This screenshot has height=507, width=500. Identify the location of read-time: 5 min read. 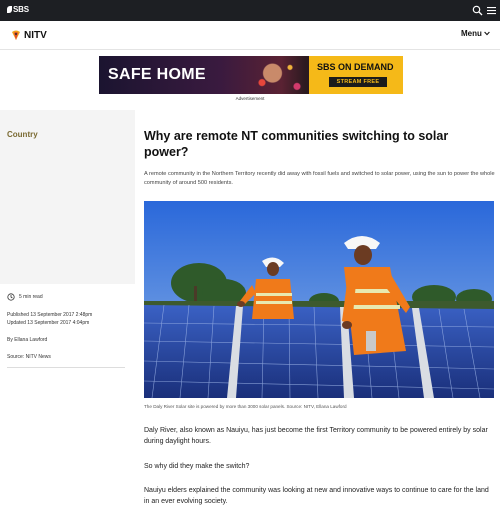
(67, 297).